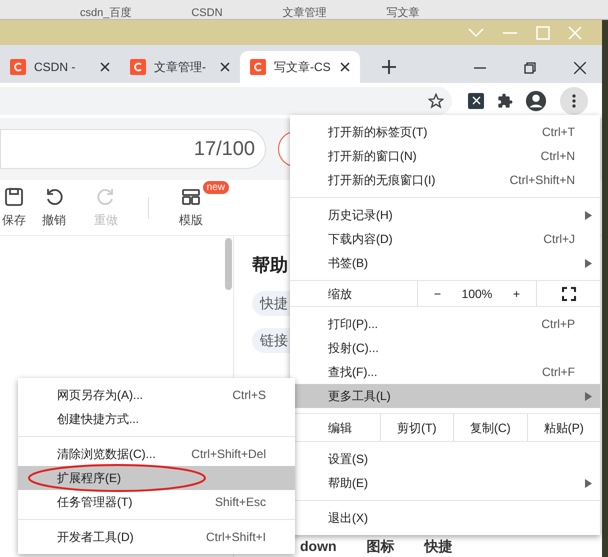 The height and width of the screenshot is (557, 608). What do you see at coordinates (215, 187) in the screenshot?
I see `new-badge: new` at bounding box center [215, 187].